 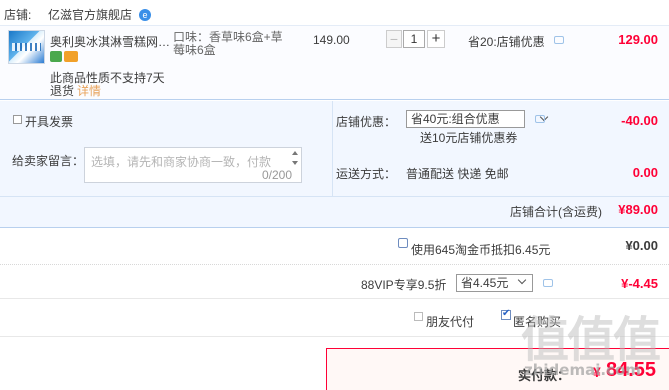 What do you see at coordinates (295, 153) in the screenshot?
I see `scroll-up-icon` at bounding box center [295, 153].